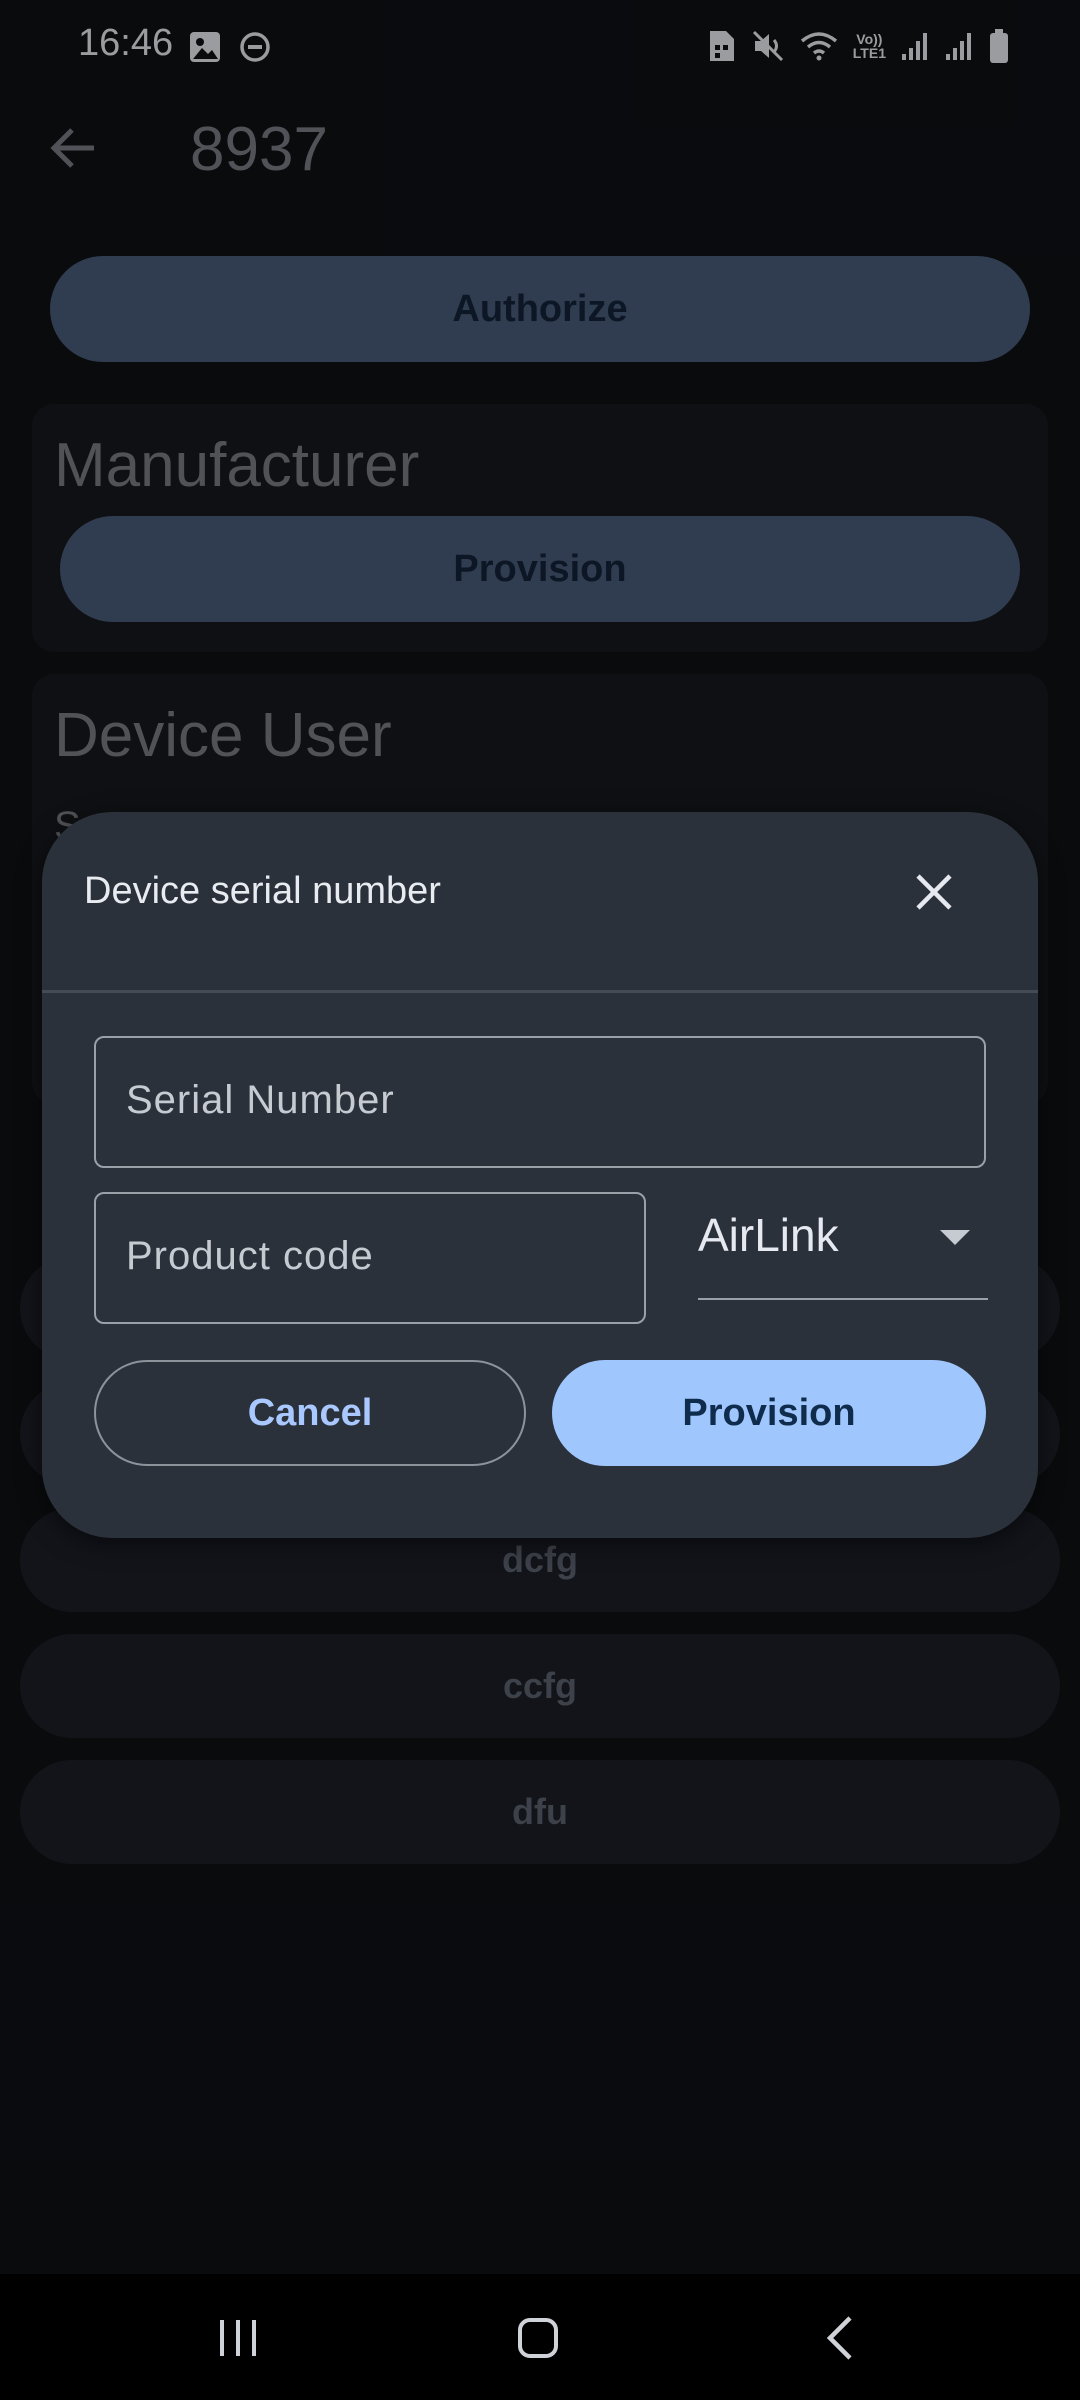  I want to click on system-nav-bar, so click(540, 2337).